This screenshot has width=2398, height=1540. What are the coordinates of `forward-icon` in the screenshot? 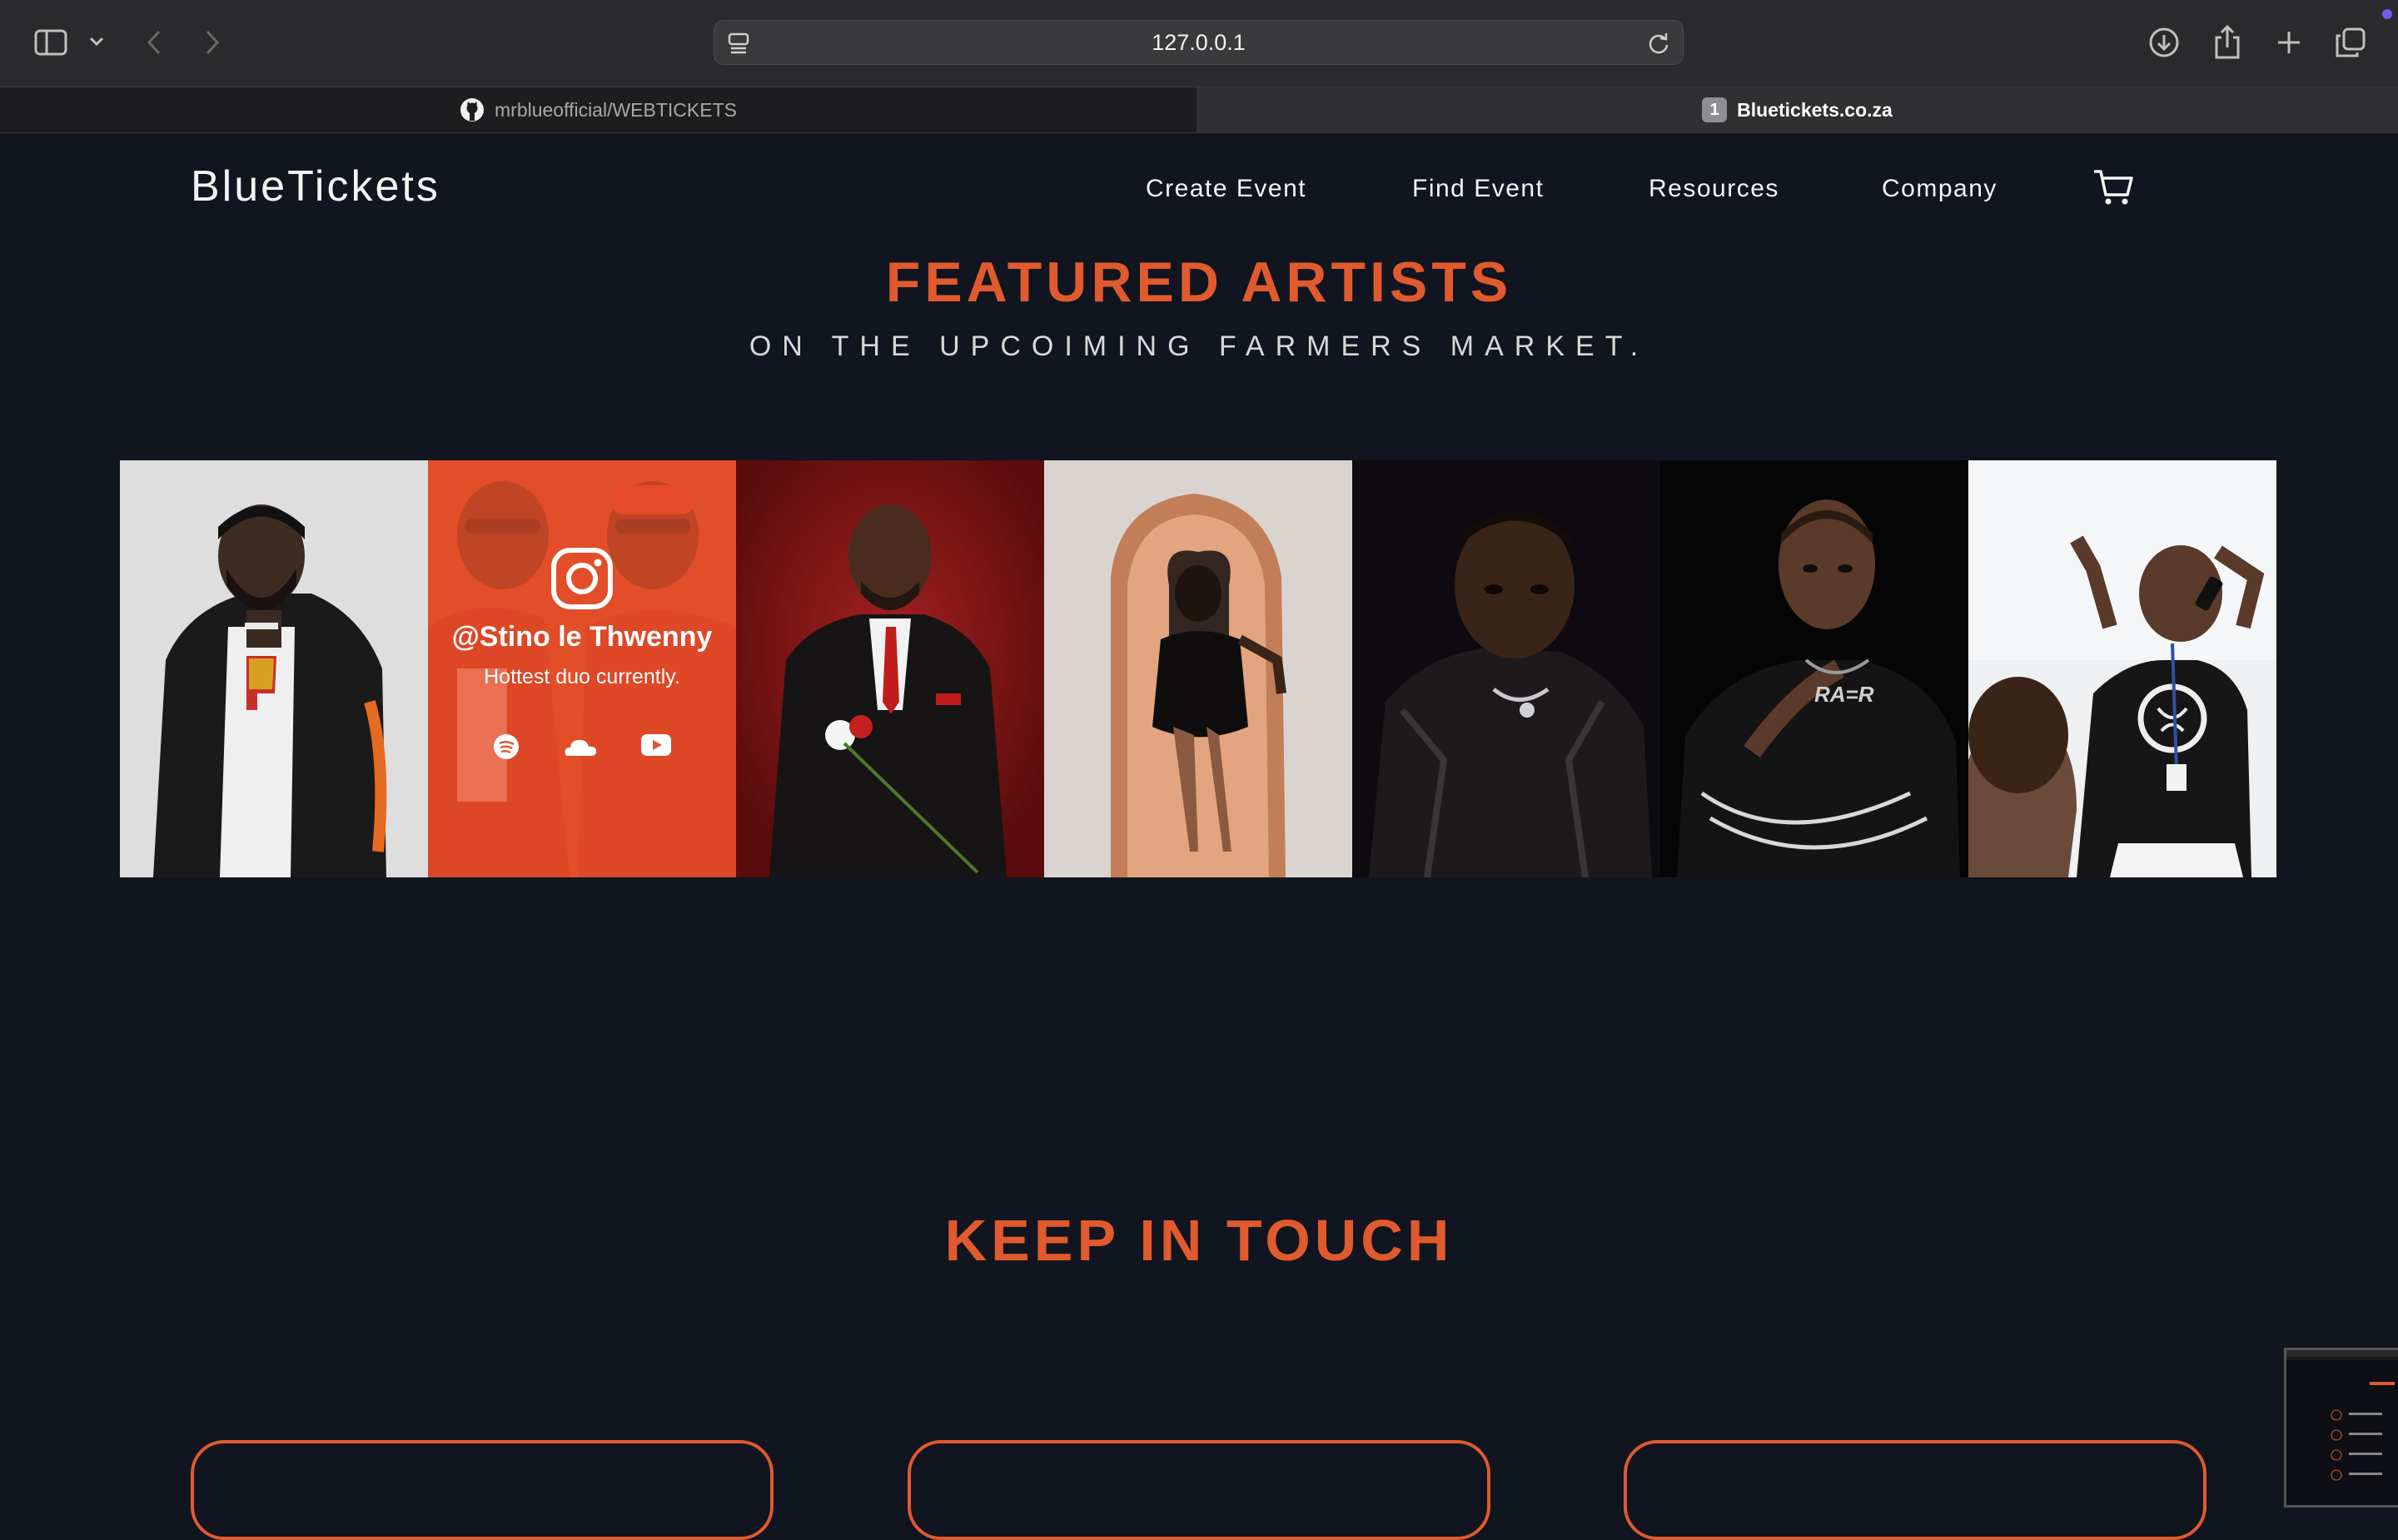 It's located at (212, 43).